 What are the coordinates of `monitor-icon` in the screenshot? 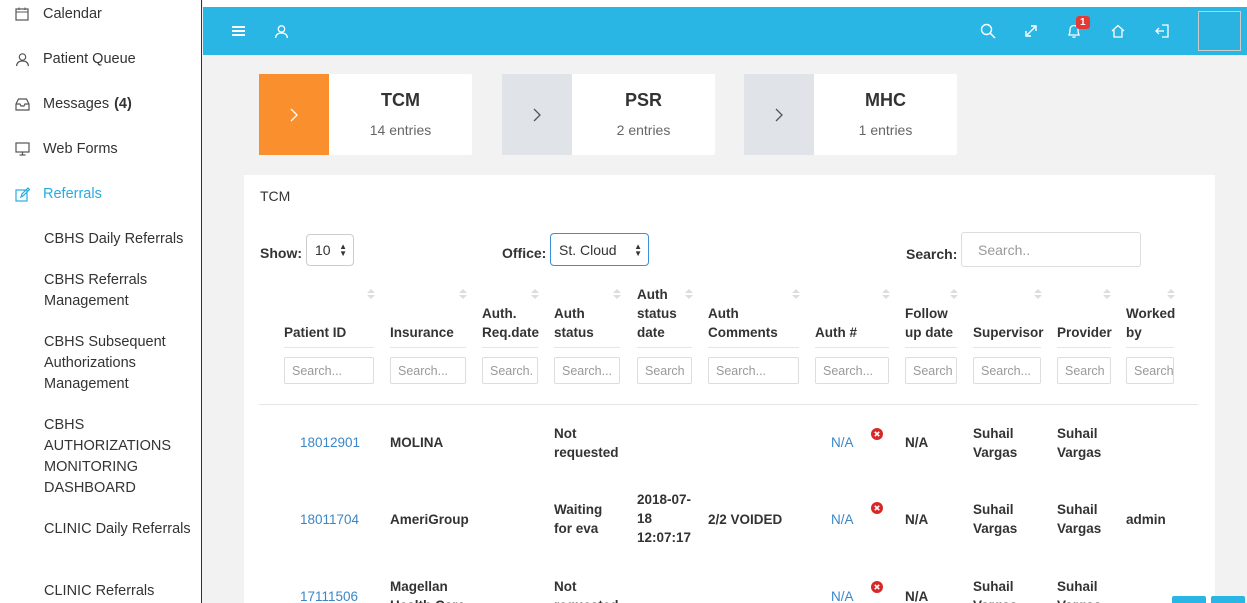 It's located at (22, 149).